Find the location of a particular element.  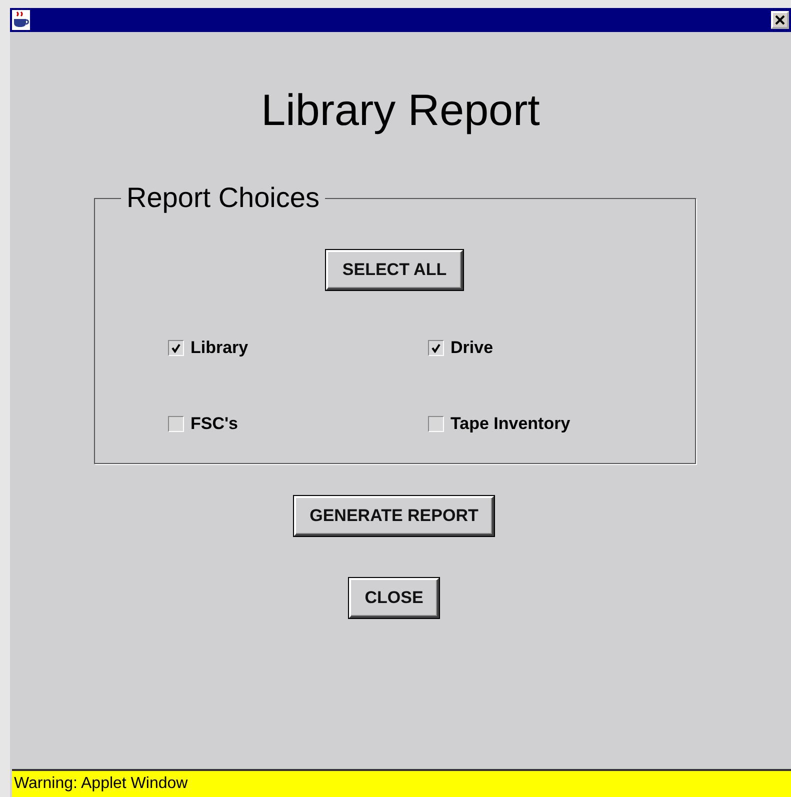

report-title: Library Report is located at coordinates (400, 111).